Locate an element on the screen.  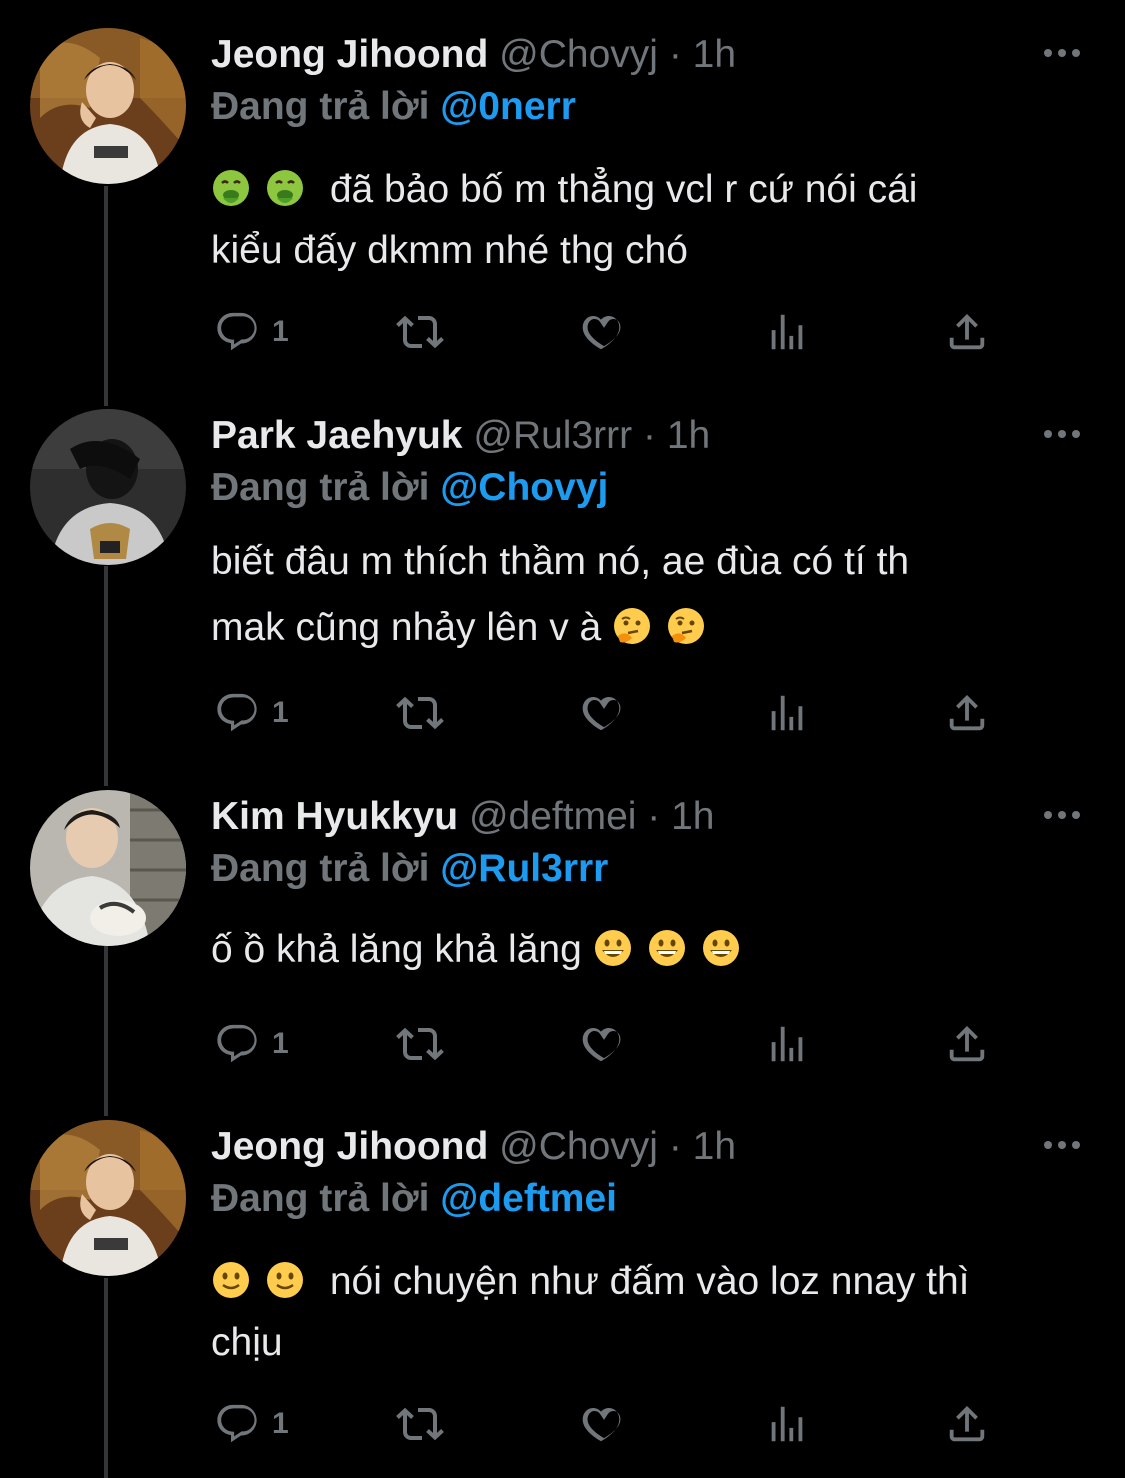
tweet-text-content: nói chuyện như đấm vào loz nnay thì is located at coordinates (649, 1281).